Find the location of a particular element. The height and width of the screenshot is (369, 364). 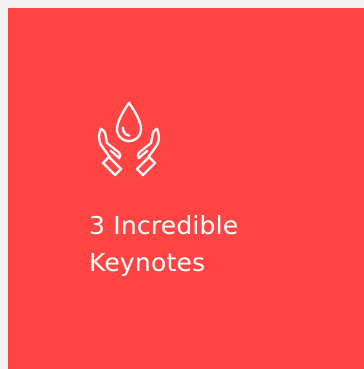

card-title: 3 Incredible Keynotes is located at coordinates (209, 244).